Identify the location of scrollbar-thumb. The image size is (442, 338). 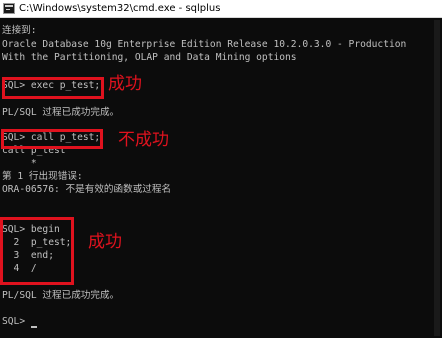
(437, 178).